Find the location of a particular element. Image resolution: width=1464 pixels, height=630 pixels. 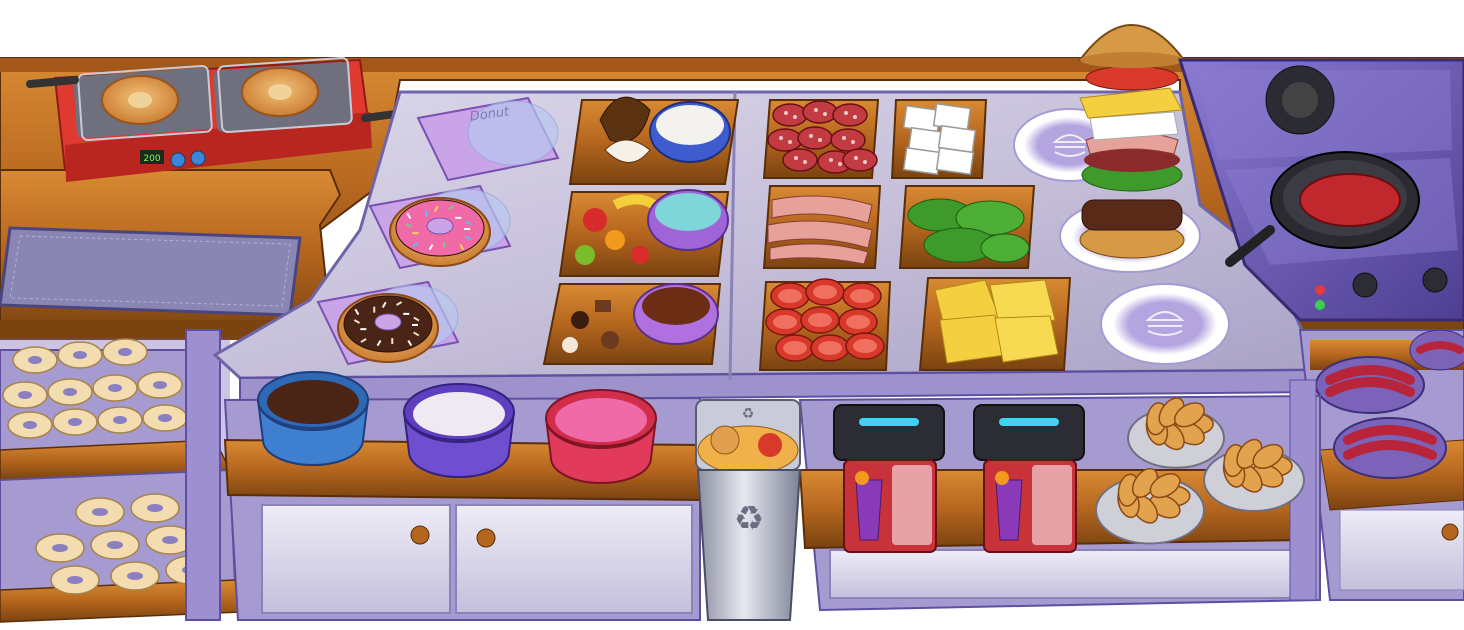

patty-icon is located at coordinates (1350, 200).